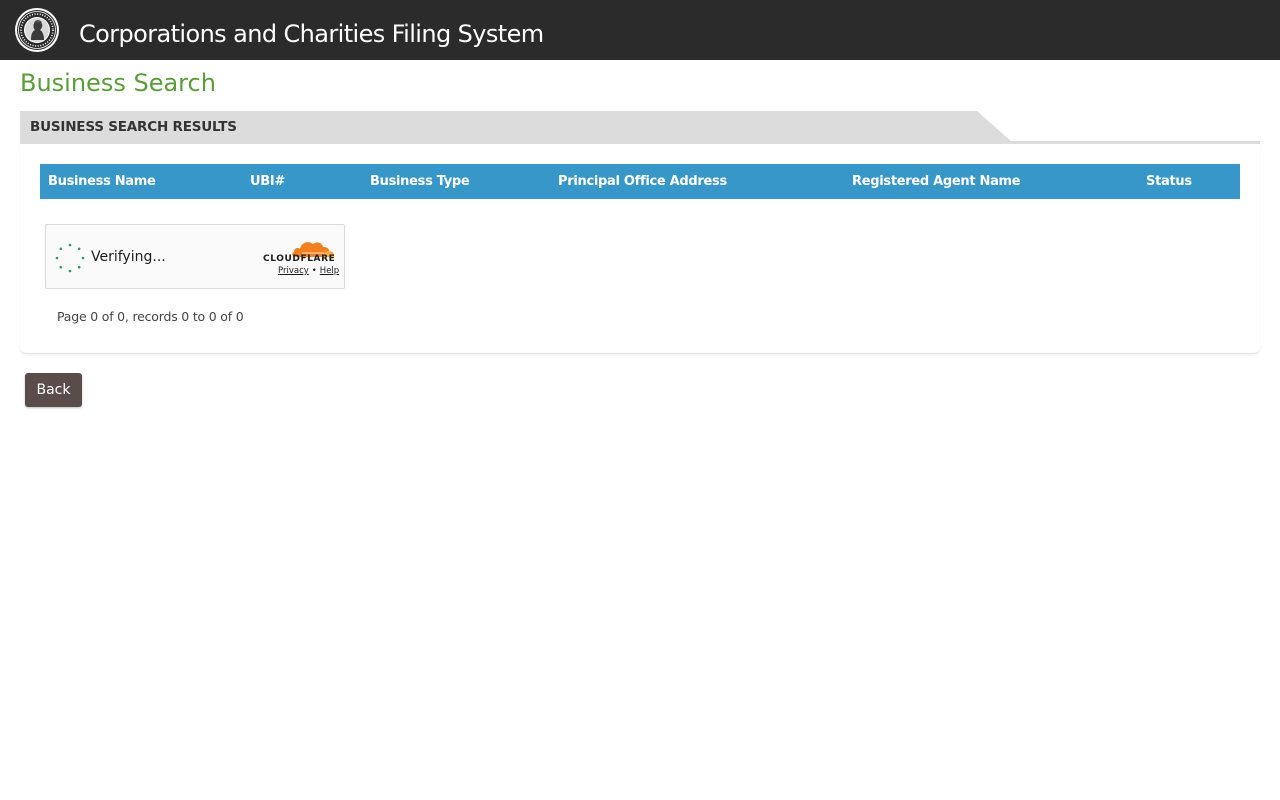 Image resolution: width=1280 pixels, height=800 pixels. Describe the element at coordinates (640, 127) in the screenshot. I see `section-header: BUSINESS SEARCH RESULTS` at that location.